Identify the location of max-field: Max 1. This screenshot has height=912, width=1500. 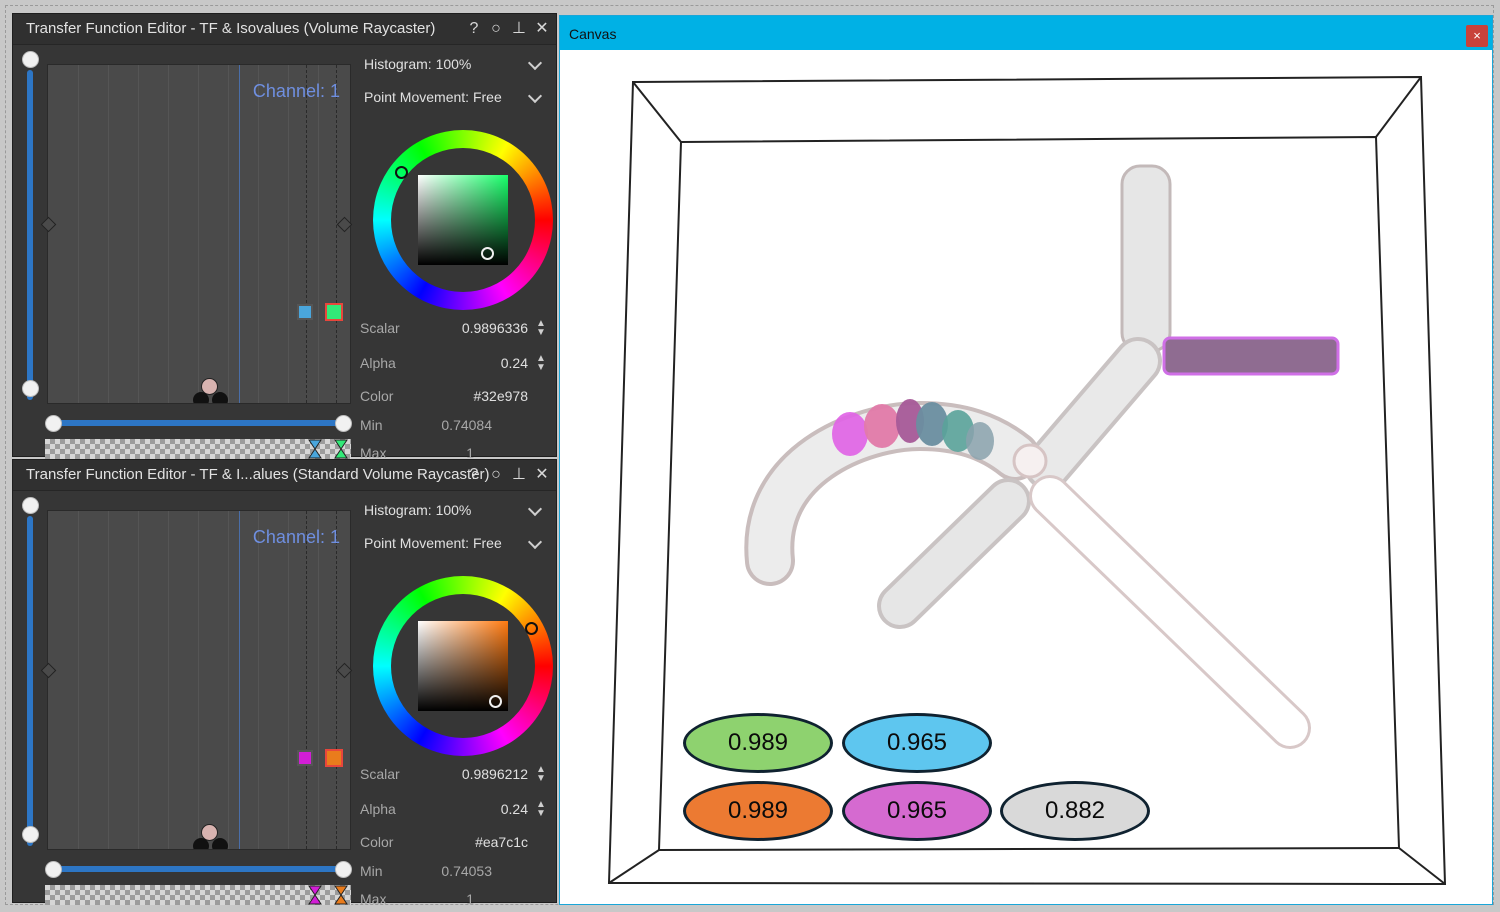
(417, 899).